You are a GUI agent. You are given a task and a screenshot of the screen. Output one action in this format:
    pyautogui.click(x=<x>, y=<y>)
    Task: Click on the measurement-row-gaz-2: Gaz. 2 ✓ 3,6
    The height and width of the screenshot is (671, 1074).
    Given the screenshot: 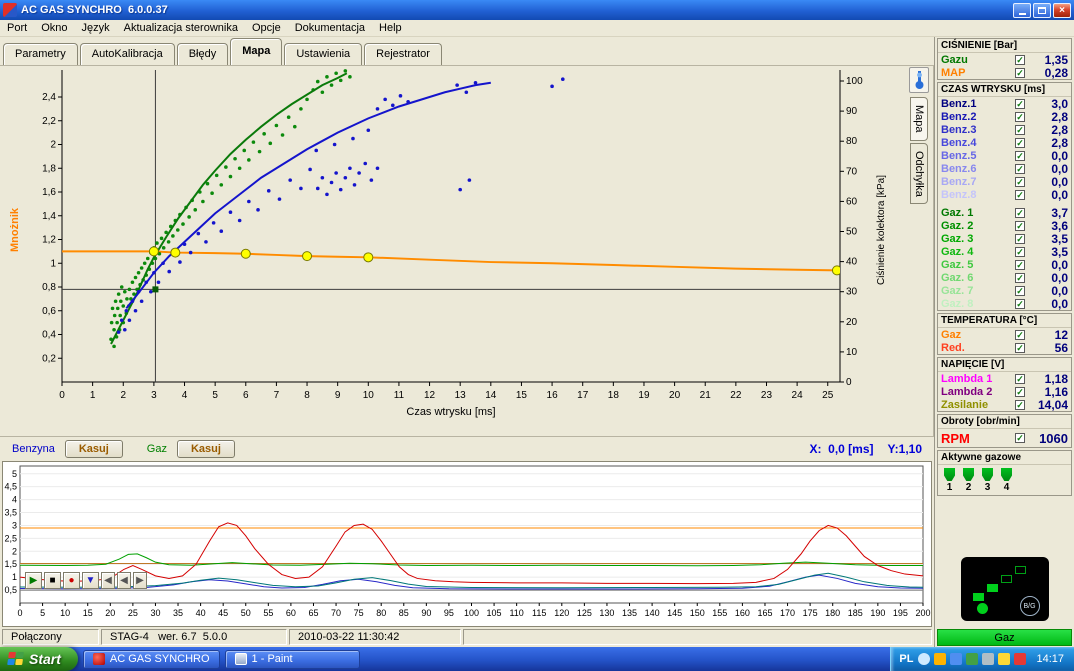 What is the action you would take?
    pyautogui.click(x=1004, y=226)
    